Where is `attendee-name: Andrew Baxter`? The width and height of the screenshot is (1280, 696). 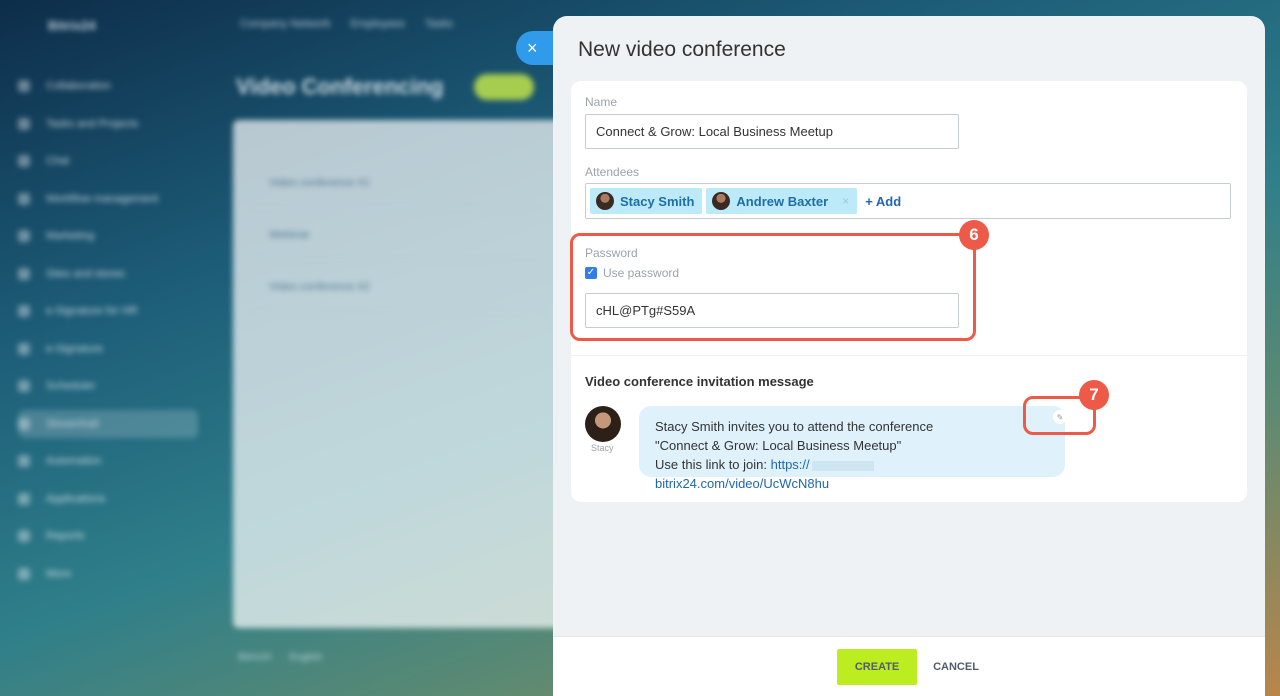 attendee-name: Andrew Baxter is located at coordinates (782, 201).